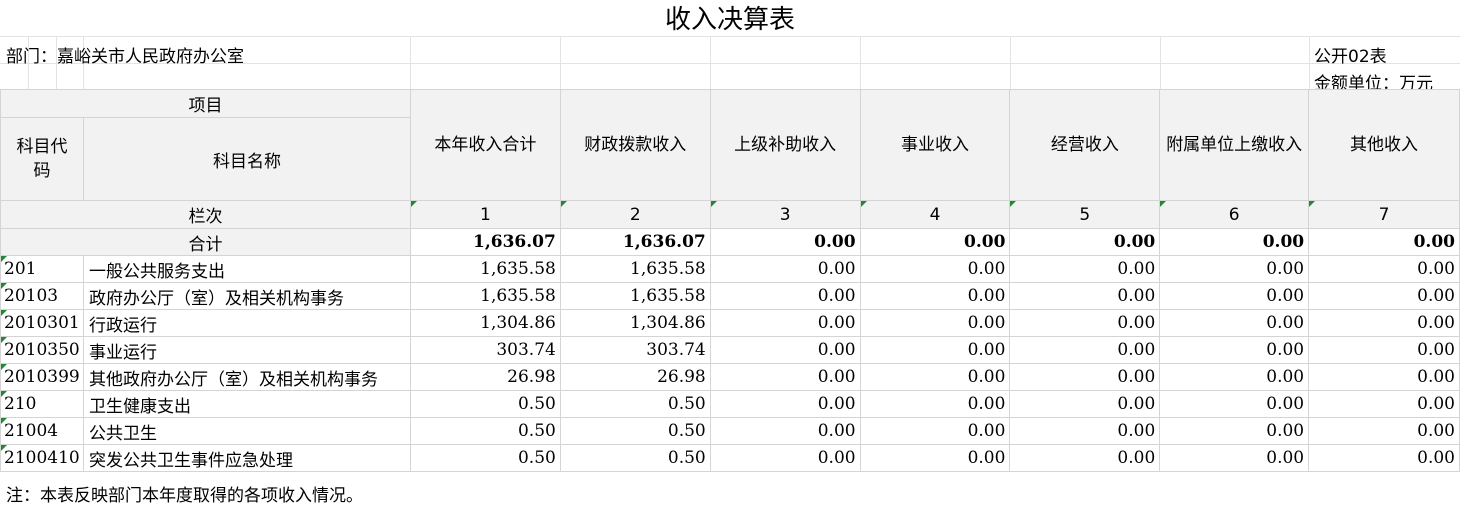 The image size is (1460, 507). What do you see at coordinates (246, 431) in the screenshot?
I see `subject-name: 公共卫生` at bounding box center [246, 431].